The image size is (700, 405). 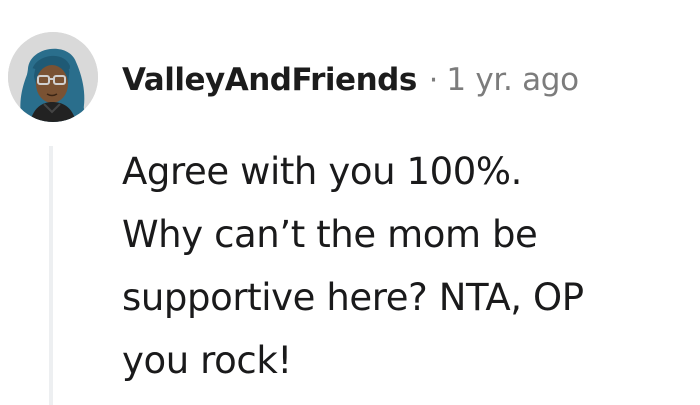 What do you see at coordinates (207, 360) in the screenshot?
I see `comment-line: you rock!` at bounding box center [207, 360].